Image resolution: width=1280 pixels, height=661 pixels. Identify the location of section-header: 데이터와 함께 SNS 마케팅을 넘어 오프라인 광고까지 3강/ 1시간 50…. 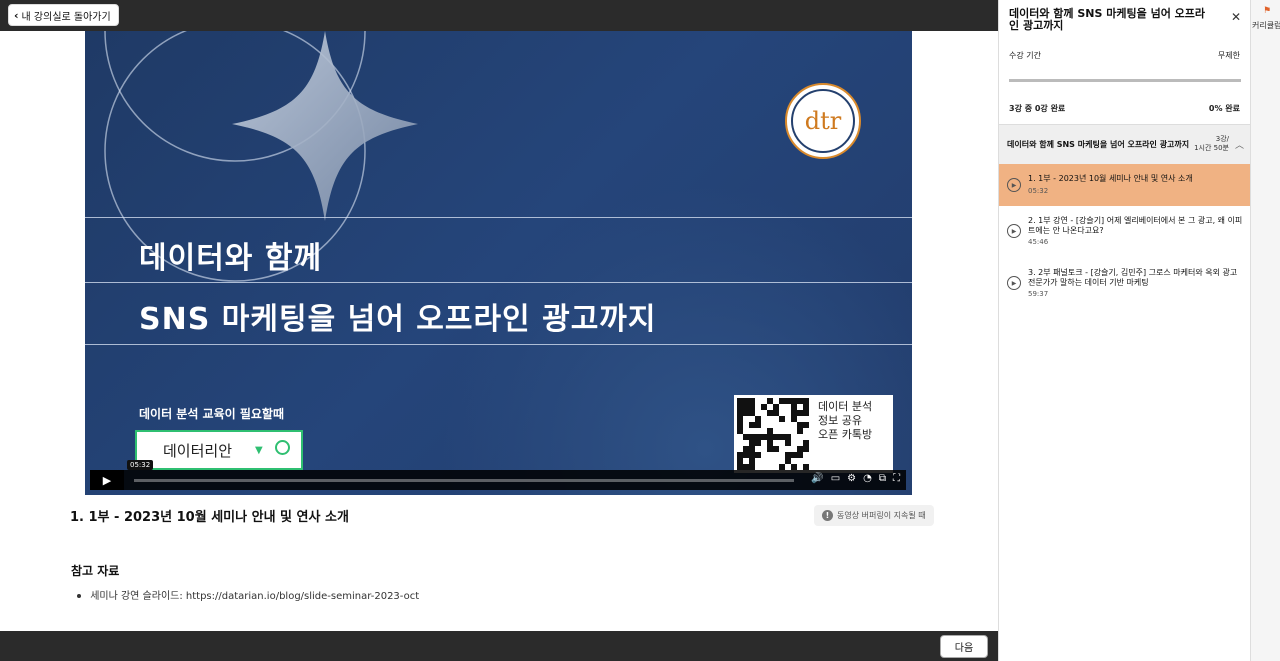
(1124, 144).